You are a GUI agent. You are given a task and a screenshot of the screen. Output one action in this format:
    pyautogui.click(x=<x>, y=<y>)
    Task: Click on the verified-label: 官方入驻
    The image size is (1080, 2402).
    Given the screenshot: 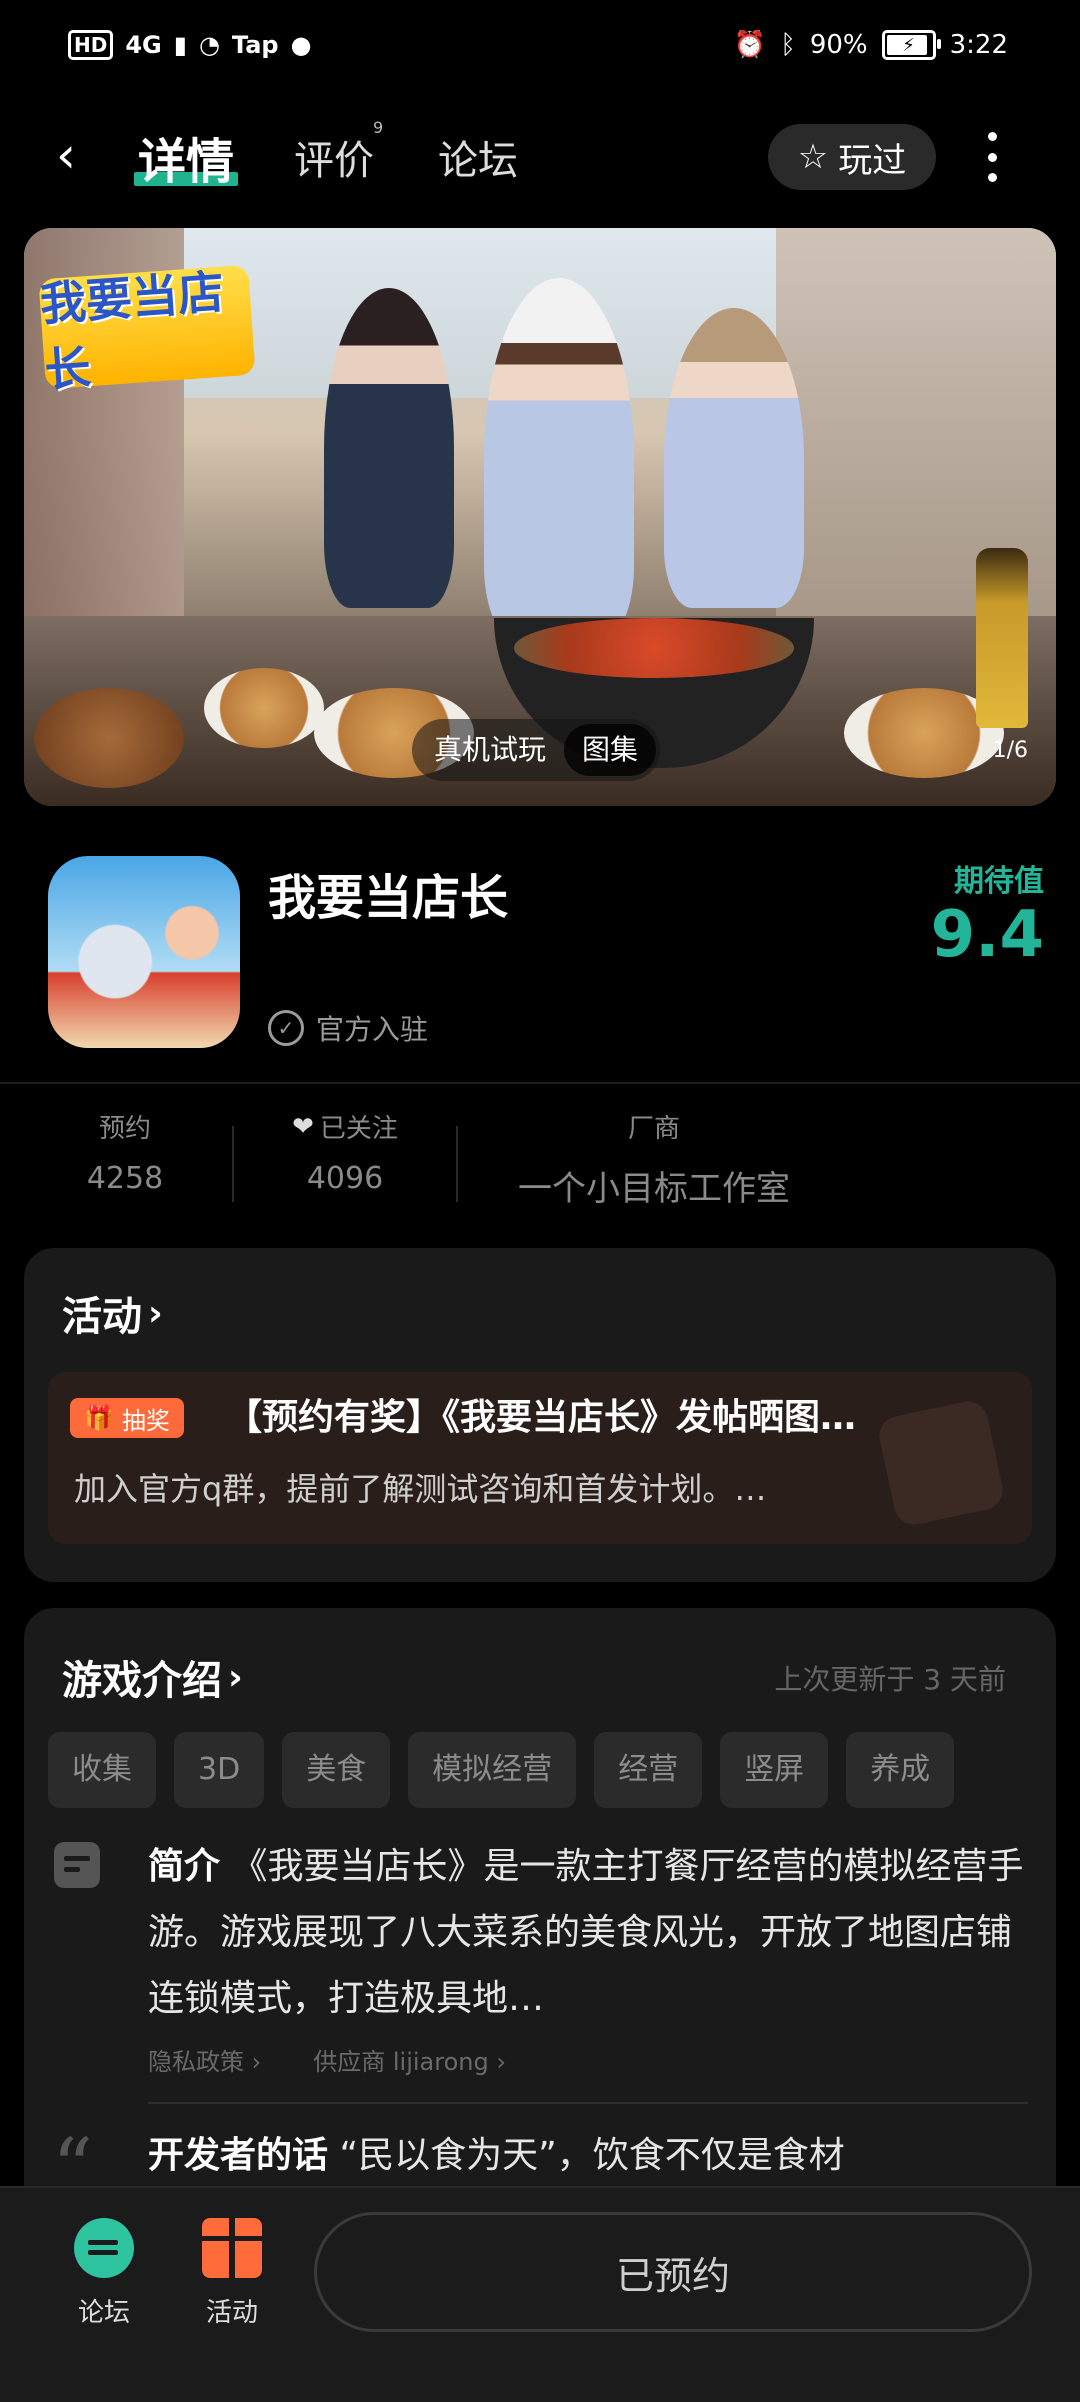 What is the action you would take?
    pyautogui.click(x=372, y=1029)
    